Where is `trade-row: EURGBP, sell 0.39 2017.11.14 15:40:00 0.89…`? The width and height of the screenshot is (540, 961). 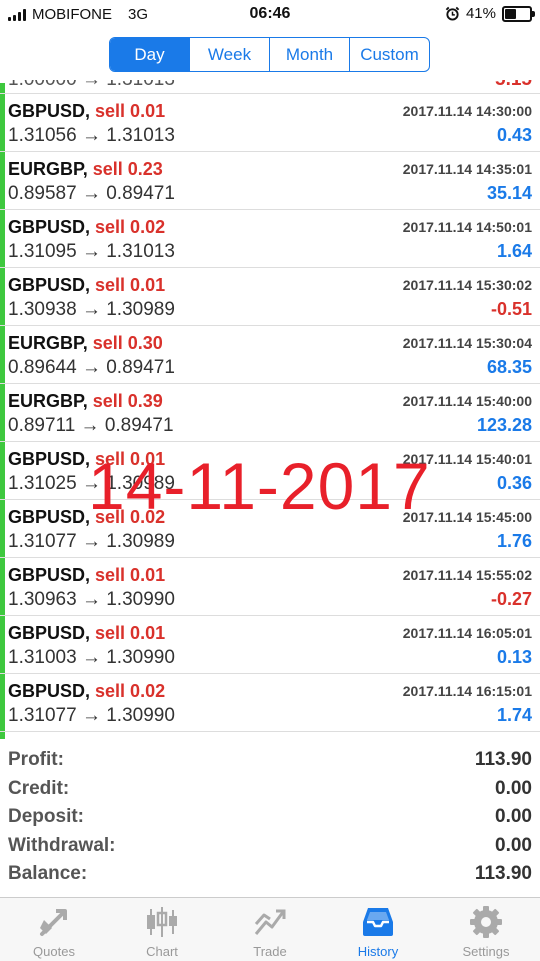 trade-row: EURGBP, sell 0.39 2017.11.14 15:40:00 0.89… is located at coordinates (270, 413).